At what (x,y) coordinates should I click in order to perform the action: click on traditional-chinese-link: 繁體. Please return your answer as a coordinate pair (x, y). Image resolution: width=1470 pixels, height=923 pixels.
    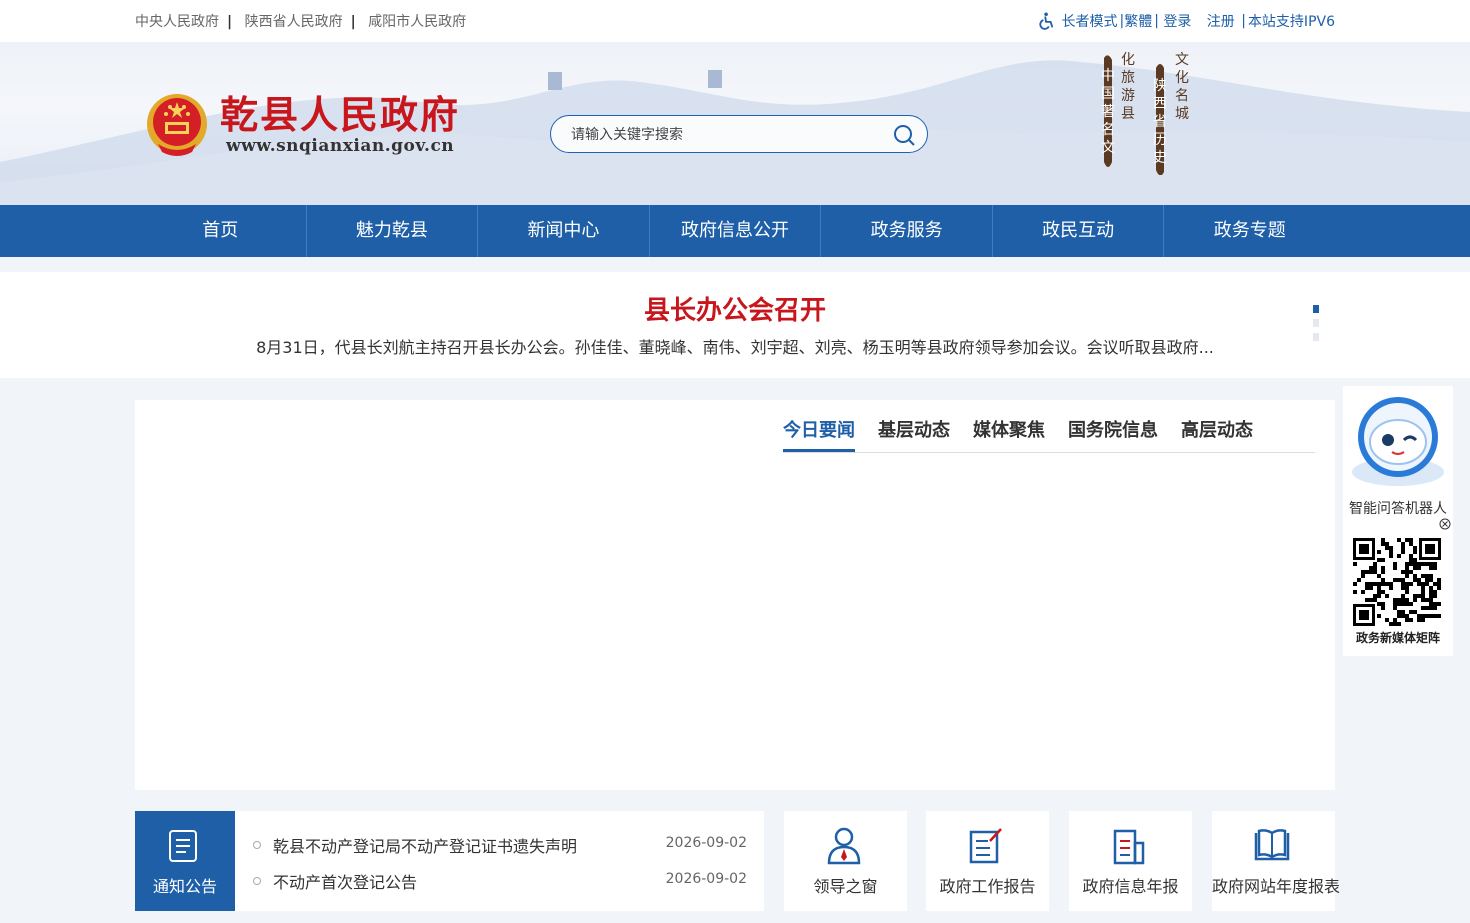
    Looking at the image, I should click on (1138, 21).